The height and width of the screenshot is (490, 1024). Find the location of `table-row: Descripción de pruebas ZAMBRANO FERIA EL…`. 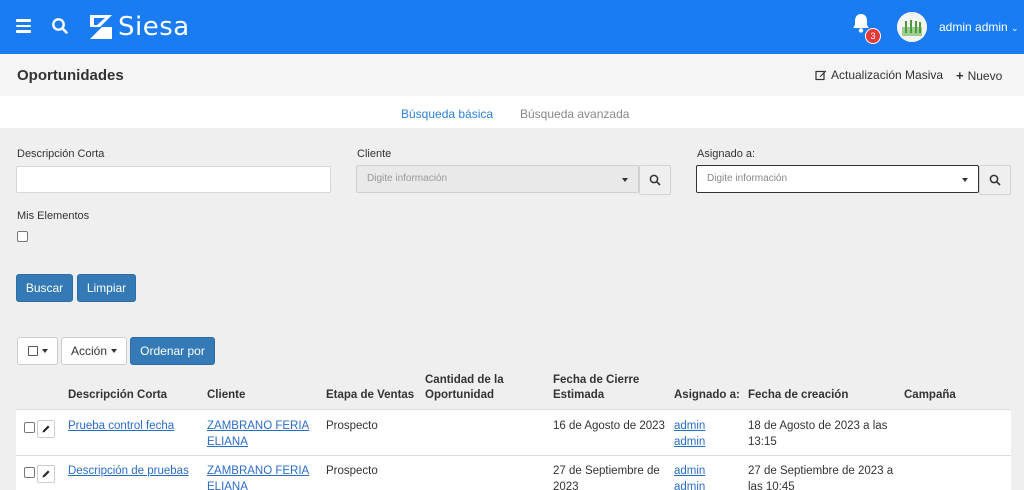

table-row: Descripción de pruebas ZAMBRANO FERIA EL… is located at coordinates (513, 472).